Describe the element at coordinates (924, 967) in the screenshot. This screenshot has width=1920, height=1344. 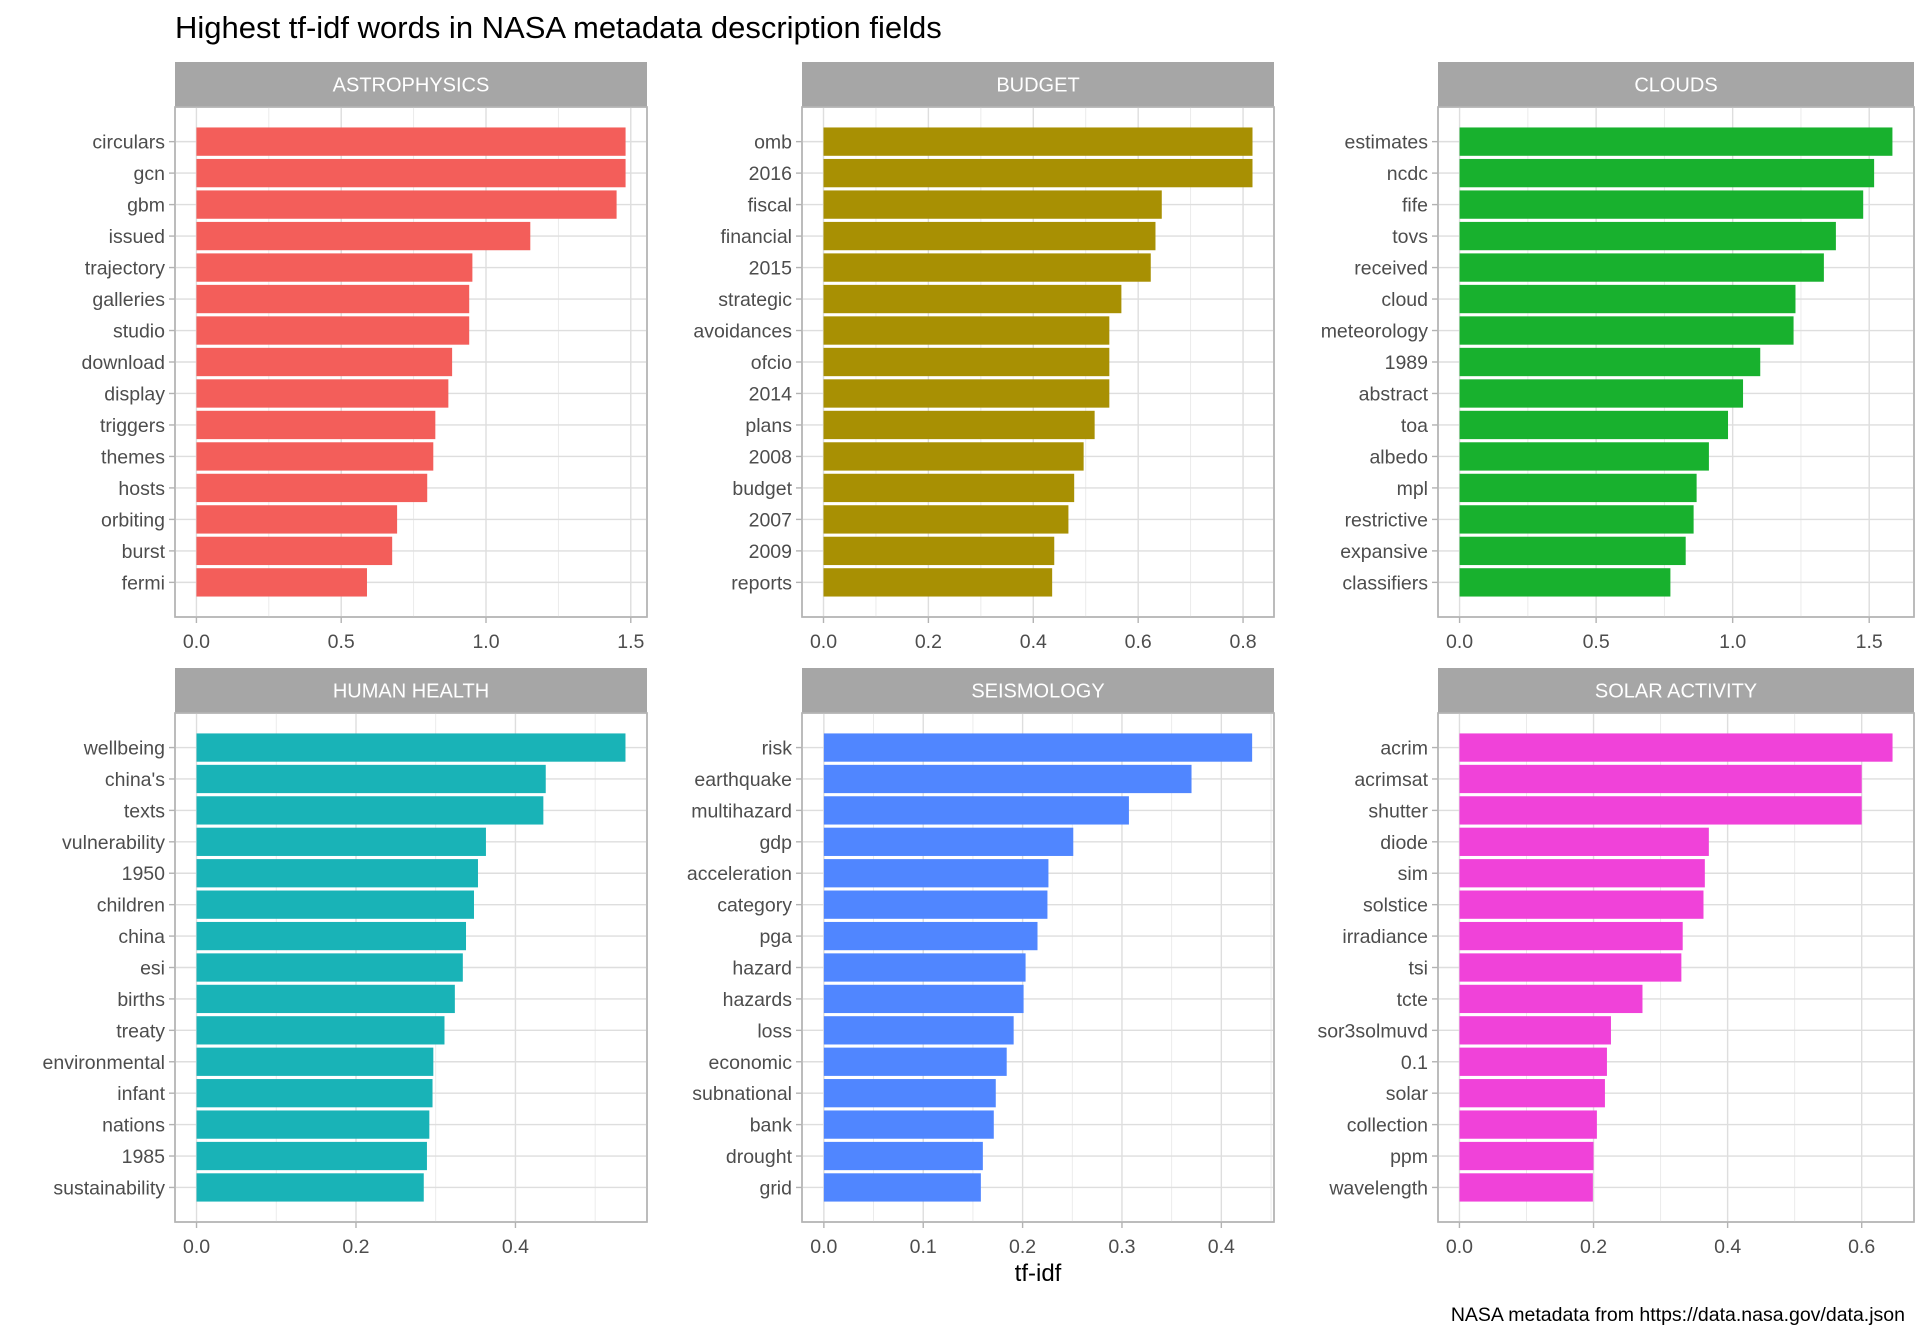
I see `bar-hazard` at that location.